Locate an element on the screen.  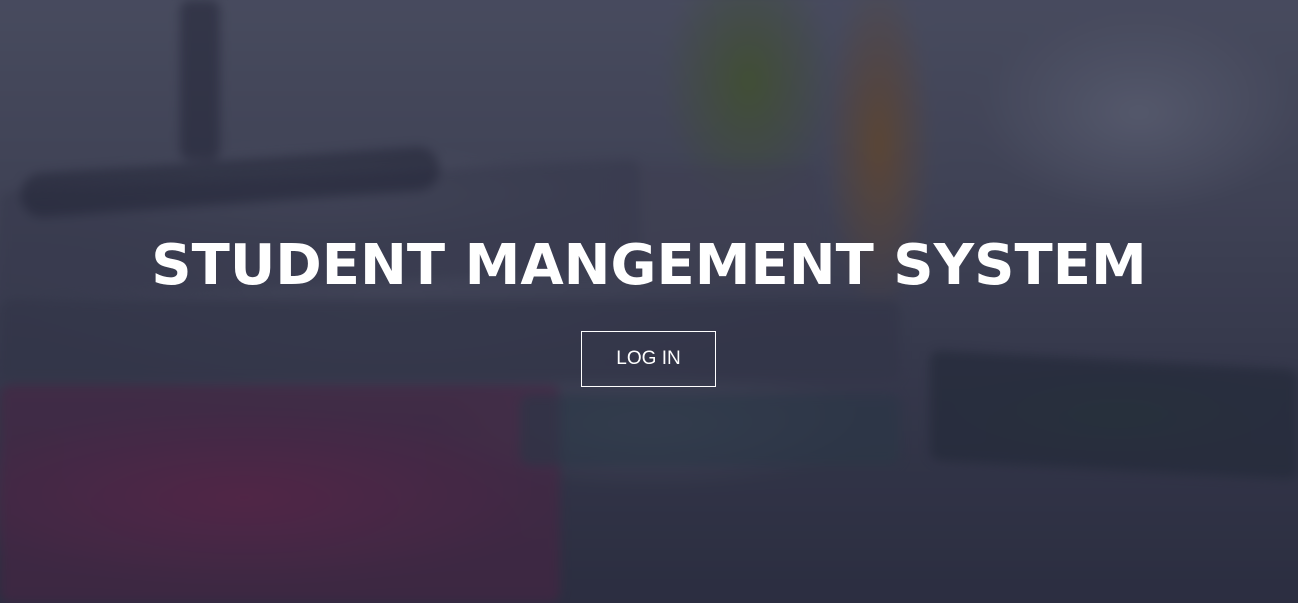
page-title: STUDENT MANGEMENT SYSTEM is located at coordinates (649, 265).